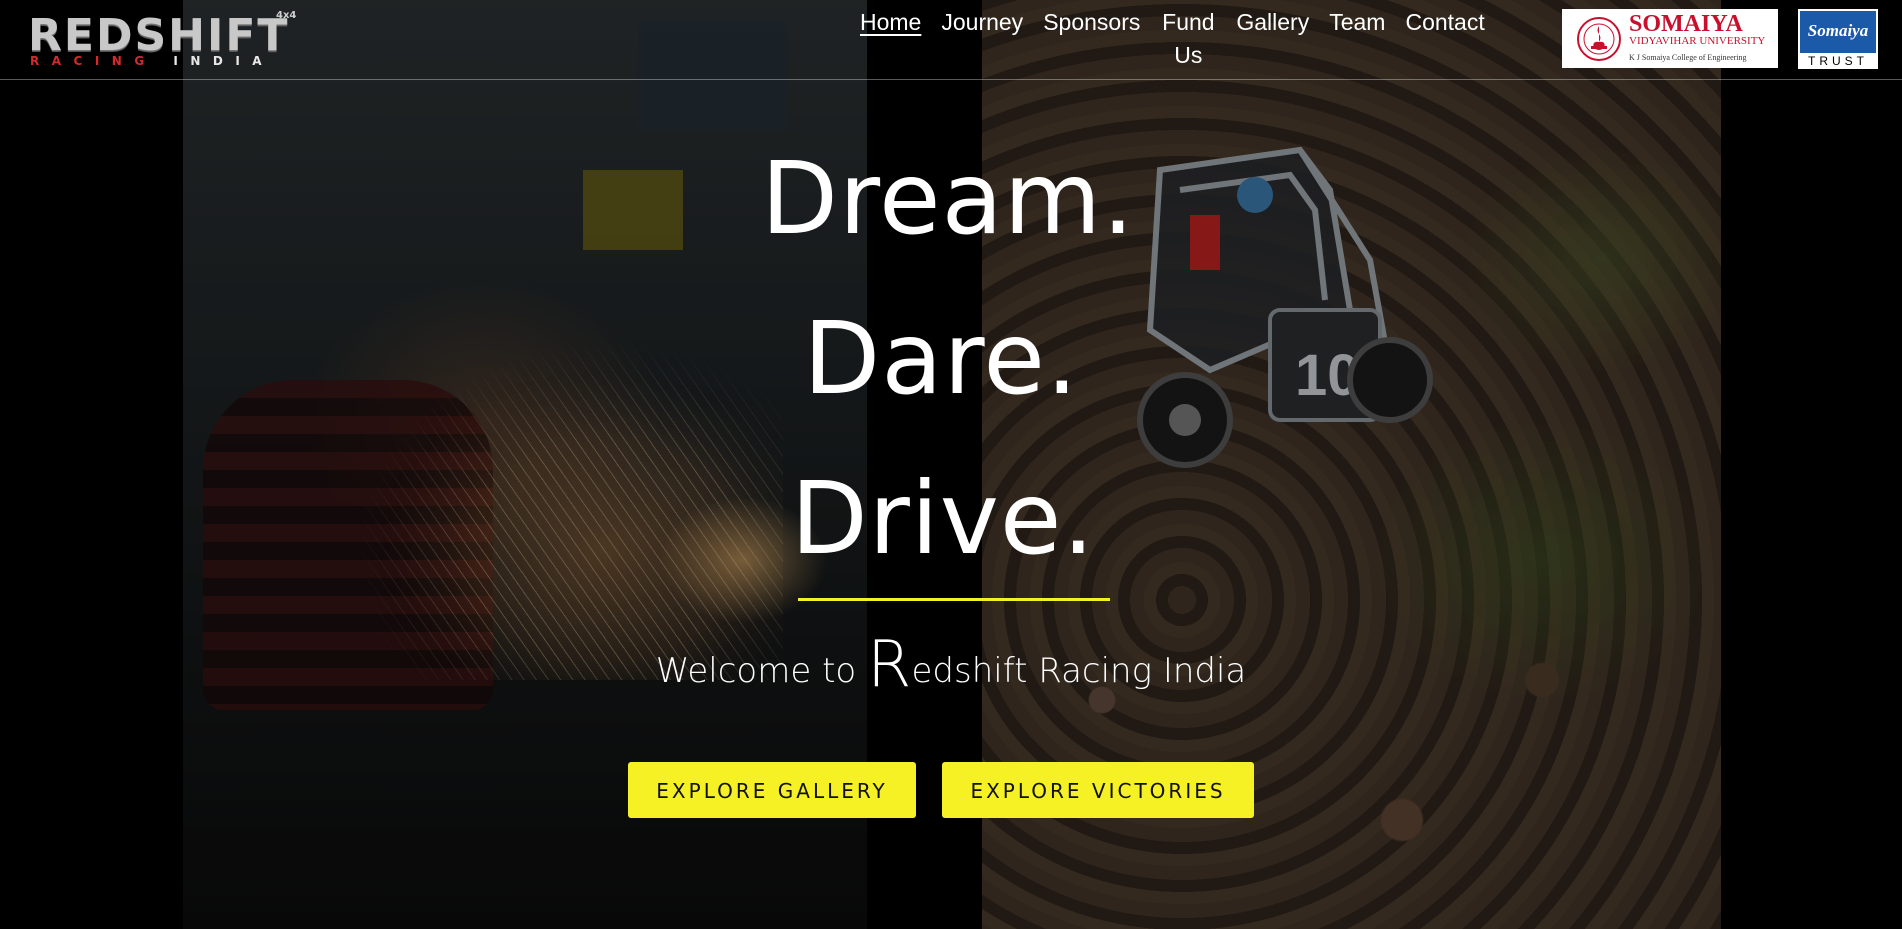 The image size is (1902, 929). I want to click on somaiya-college: K J Somaiya College of Engineering, so click(1688, 57).